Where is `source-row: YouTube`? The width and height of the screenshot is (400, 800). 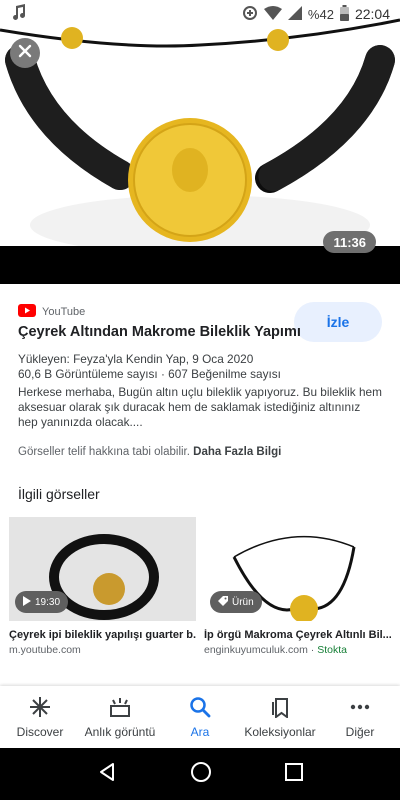 source-row: YouTube is located at coordinates (51, 312).